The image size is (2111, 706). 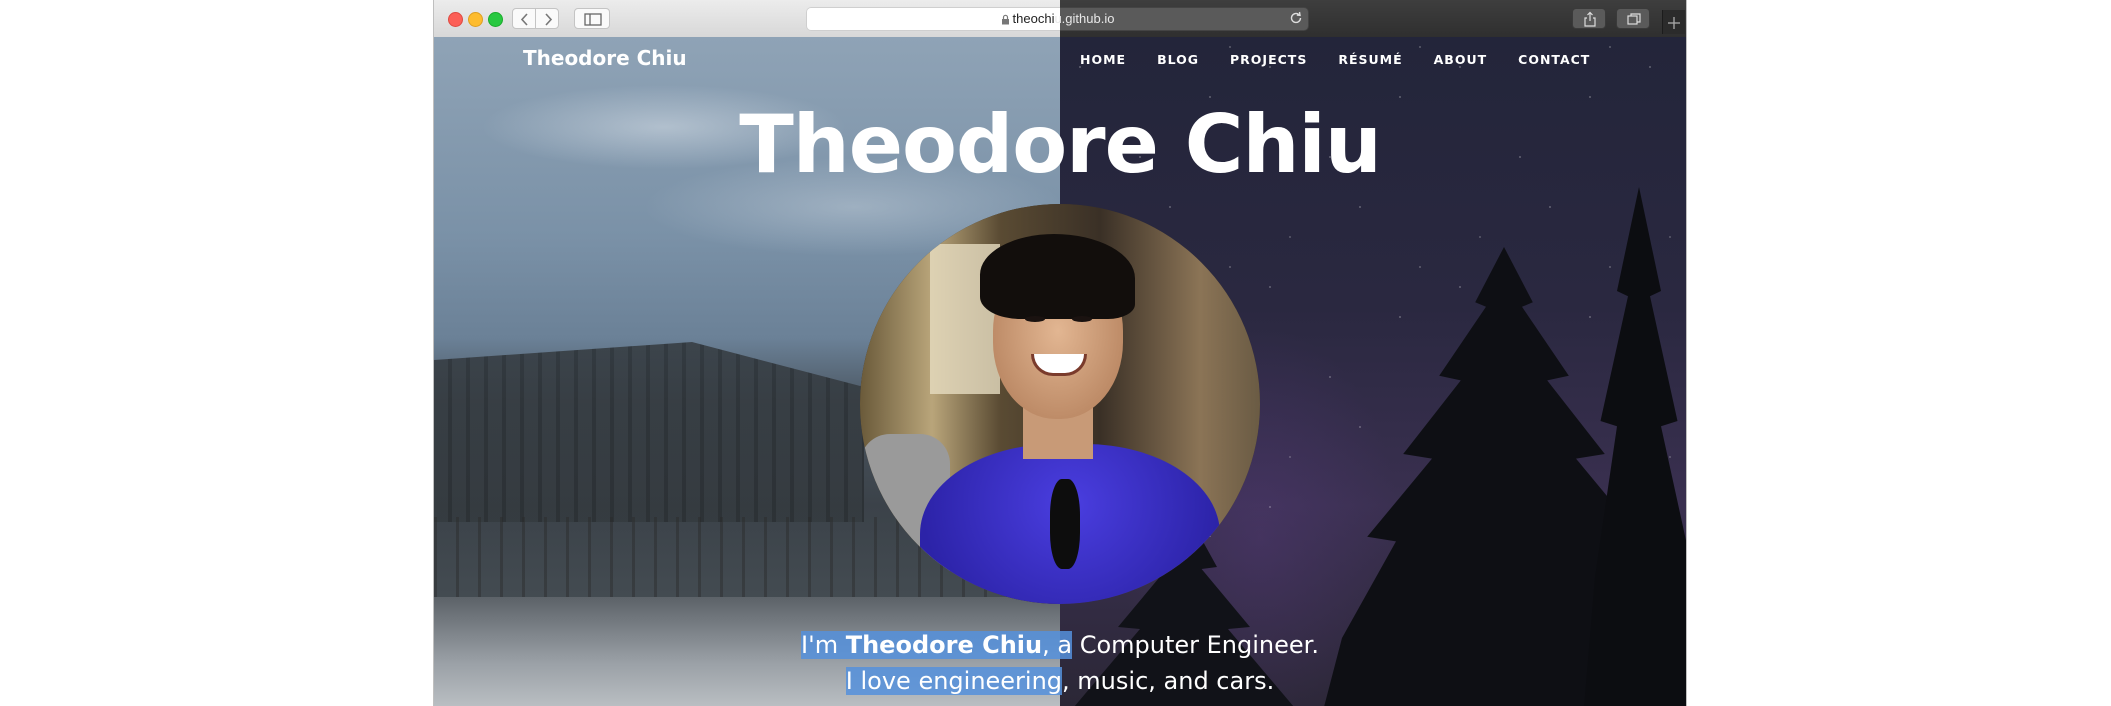 I want to click on tagline-text: Computer Engineer., so click(x=1195, y=645).